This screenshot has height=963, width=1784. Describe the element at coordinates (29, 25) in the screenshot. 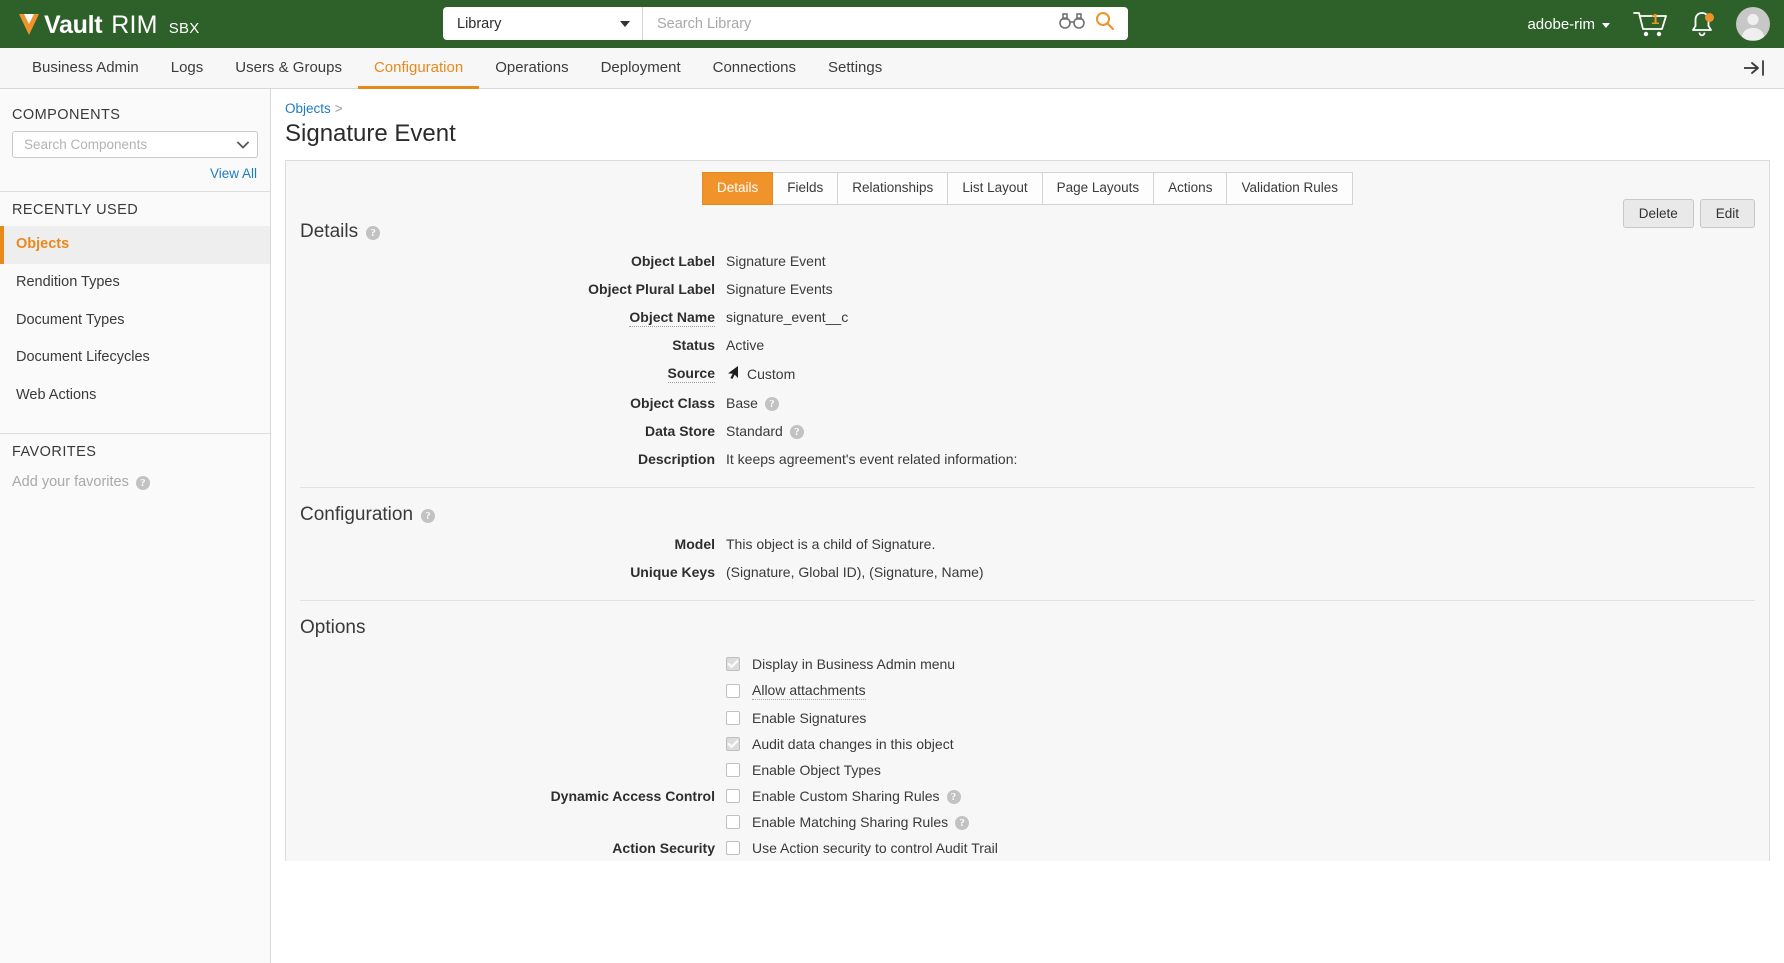

I see `vault-logo-icon` at that location.